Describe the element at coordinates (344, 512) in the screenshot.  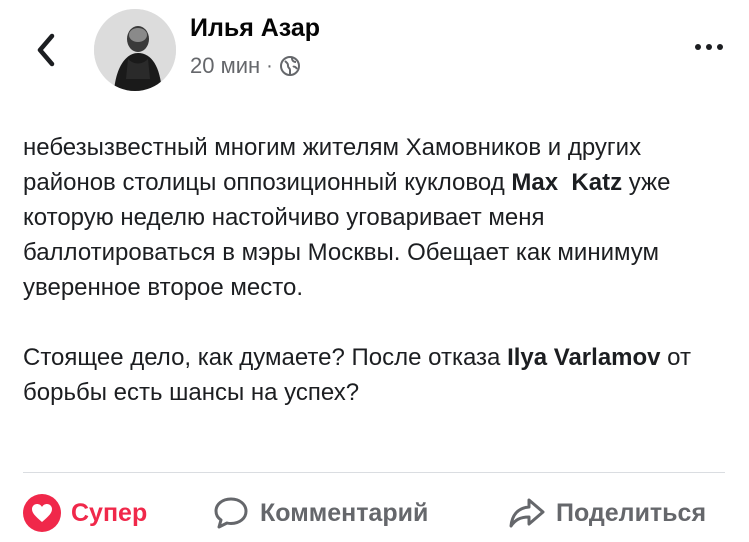
I see `comment-label: Комментарий` at that location.